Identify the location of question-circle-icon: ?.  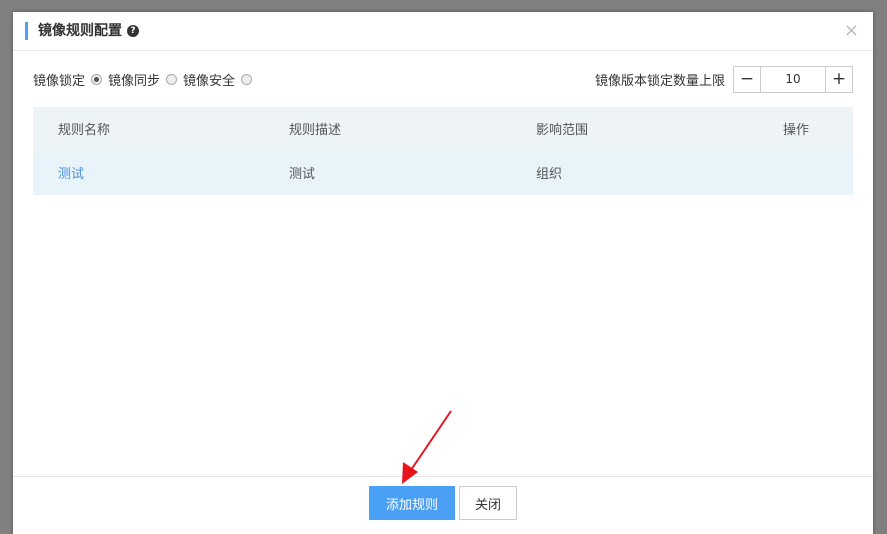
(133, 31).